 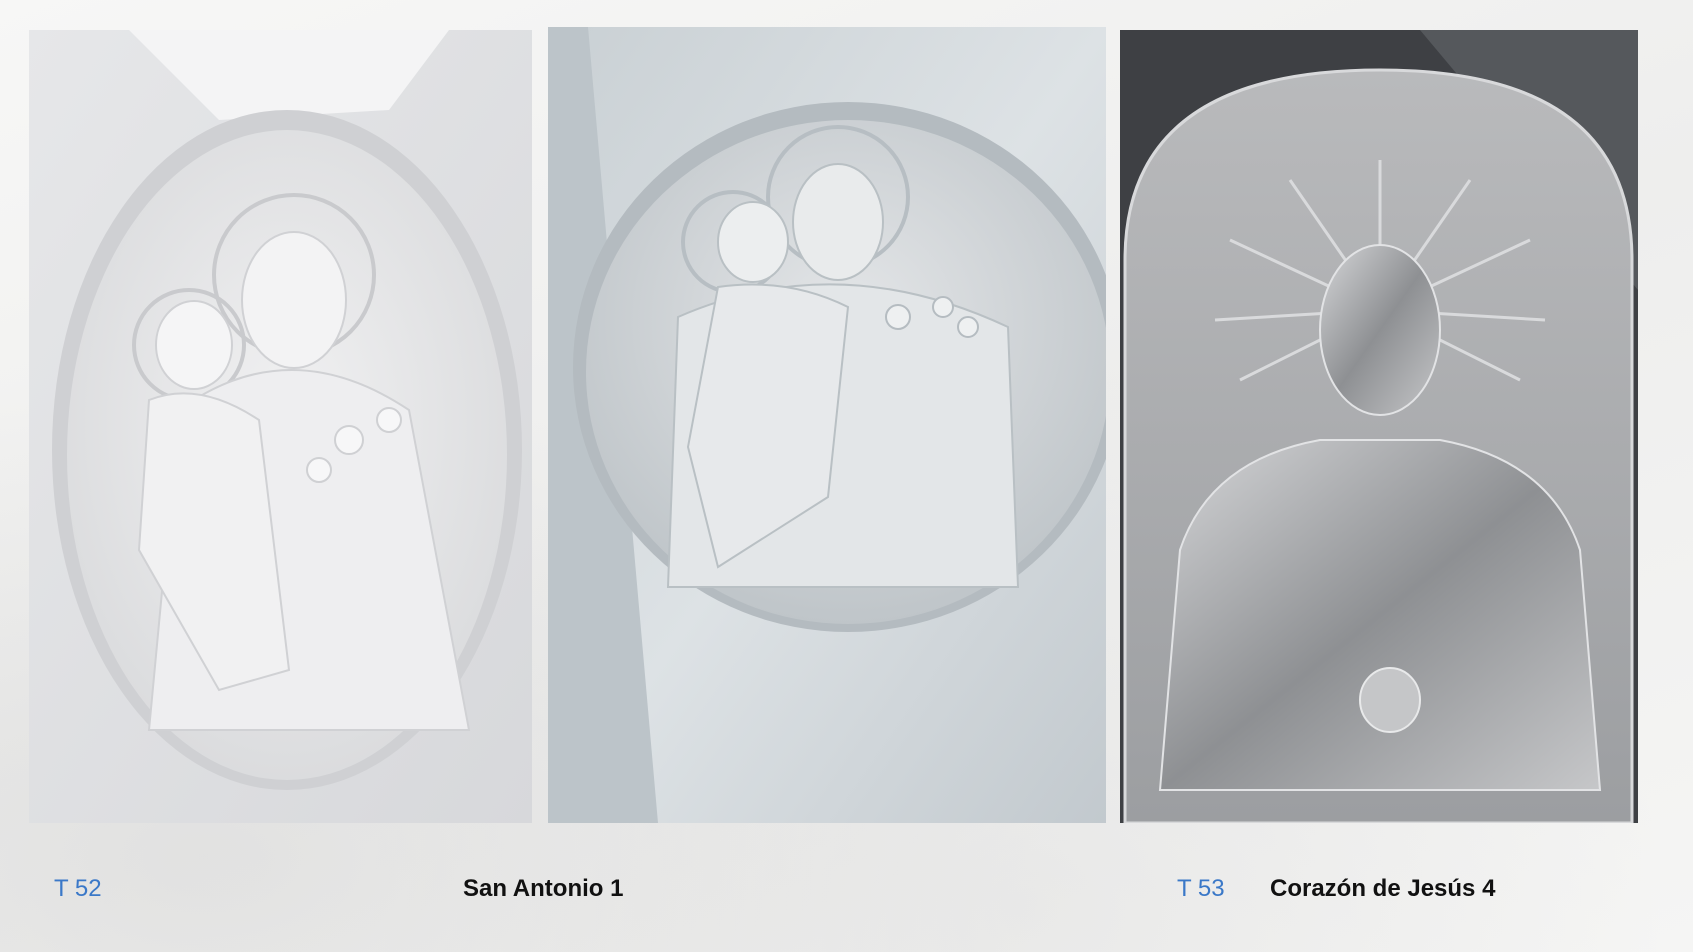 I want to click on product-title-label: Corazón de Jesús 4, so click(x=1383, y=888).